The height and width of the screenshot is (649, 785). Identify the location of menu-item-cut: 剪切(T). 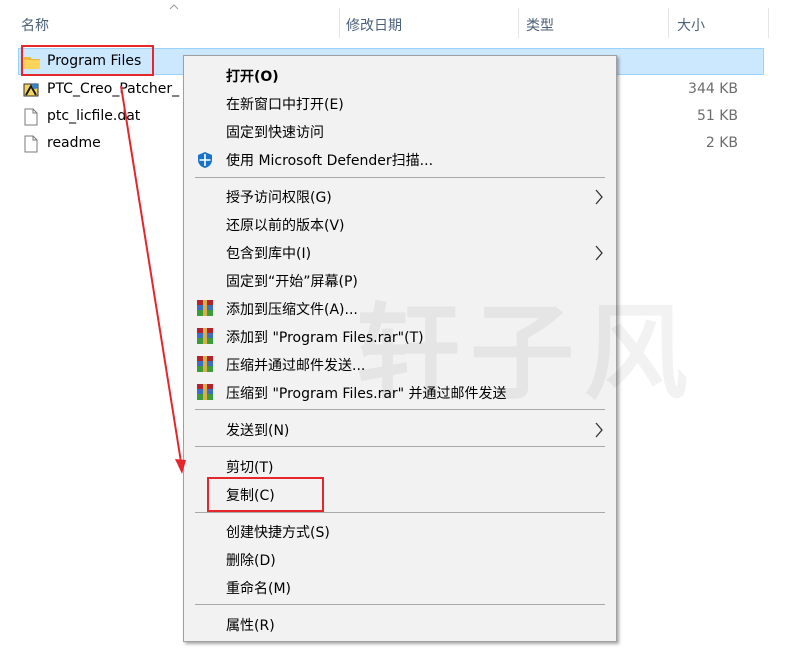
(249, 467).